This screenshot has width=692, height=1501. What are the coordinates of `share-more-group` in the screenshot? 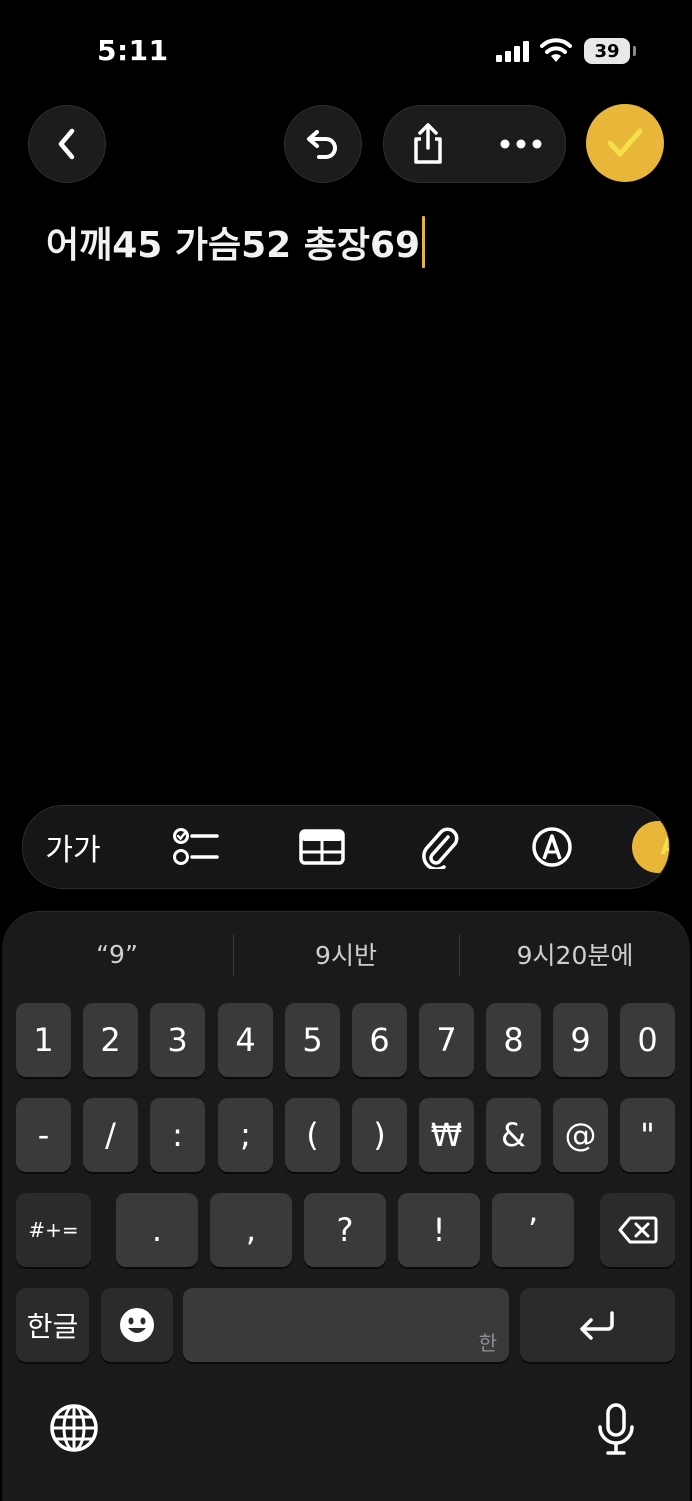 It's located at (474, 144).